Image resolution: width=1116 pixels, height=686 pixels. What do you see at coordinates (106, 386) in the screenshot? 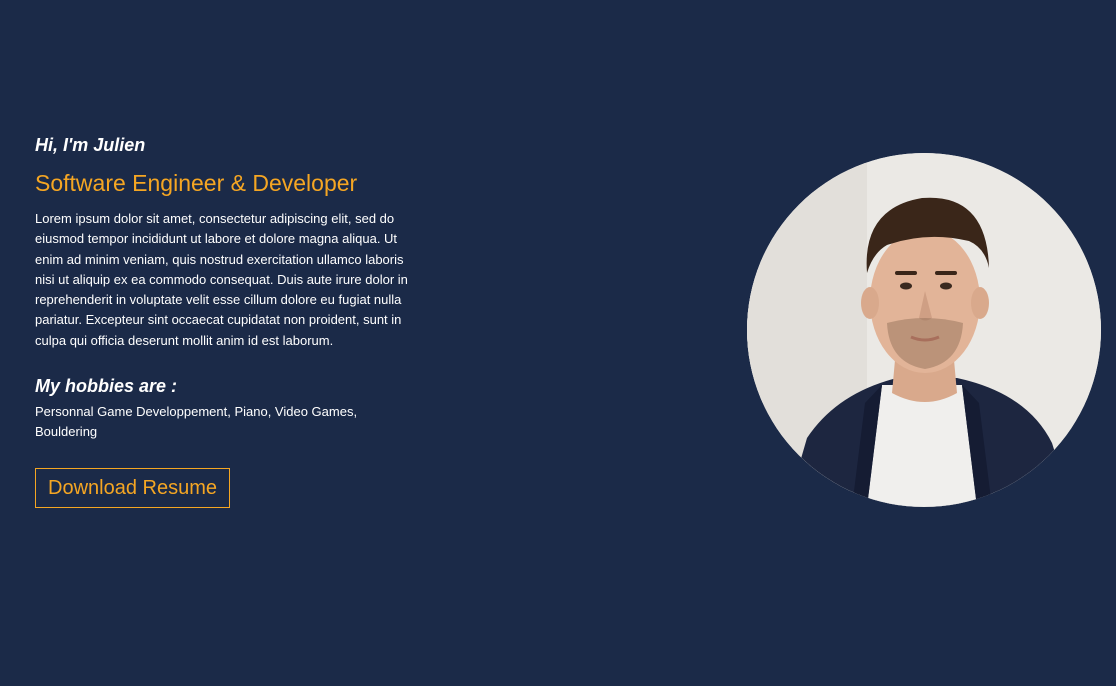
I see `hobbies-heading: My hobbies are :` at bounding box center [106, 386].